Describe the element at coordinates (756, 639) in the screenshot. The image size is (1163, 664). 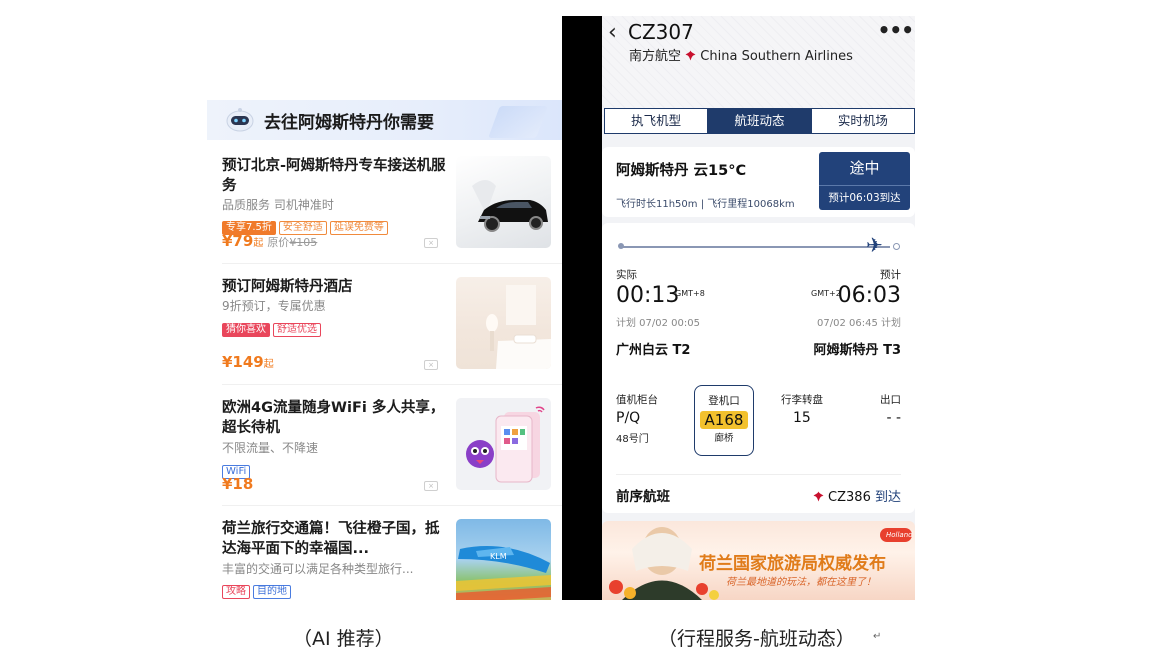
I see `right-caption: （行程服务-航班动态）` at that location.